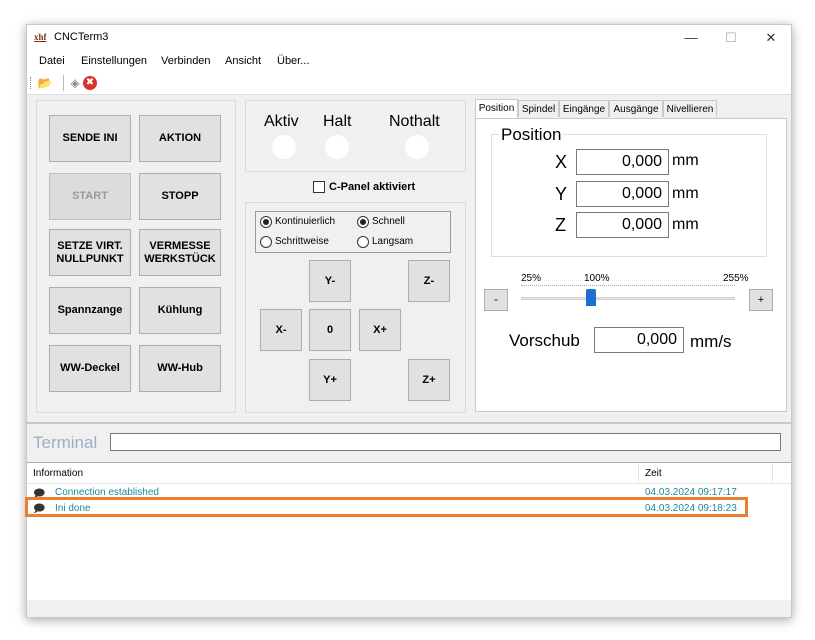 This screenshot has width=815, height=640. Describe the element at coordinates (628, 286) in the screenshot. I see `feed-slider-ticks` at that location.